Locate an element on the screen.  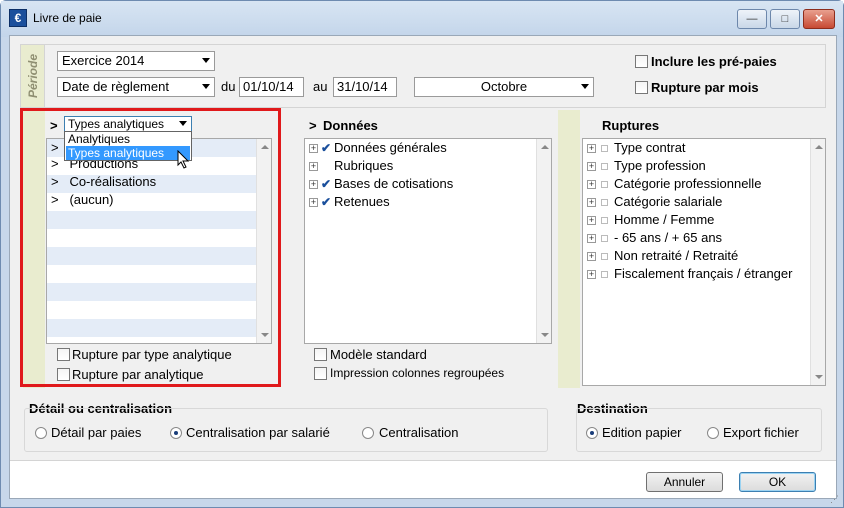
ruptures-header: Ruptures is located at coordinates (631, 125).